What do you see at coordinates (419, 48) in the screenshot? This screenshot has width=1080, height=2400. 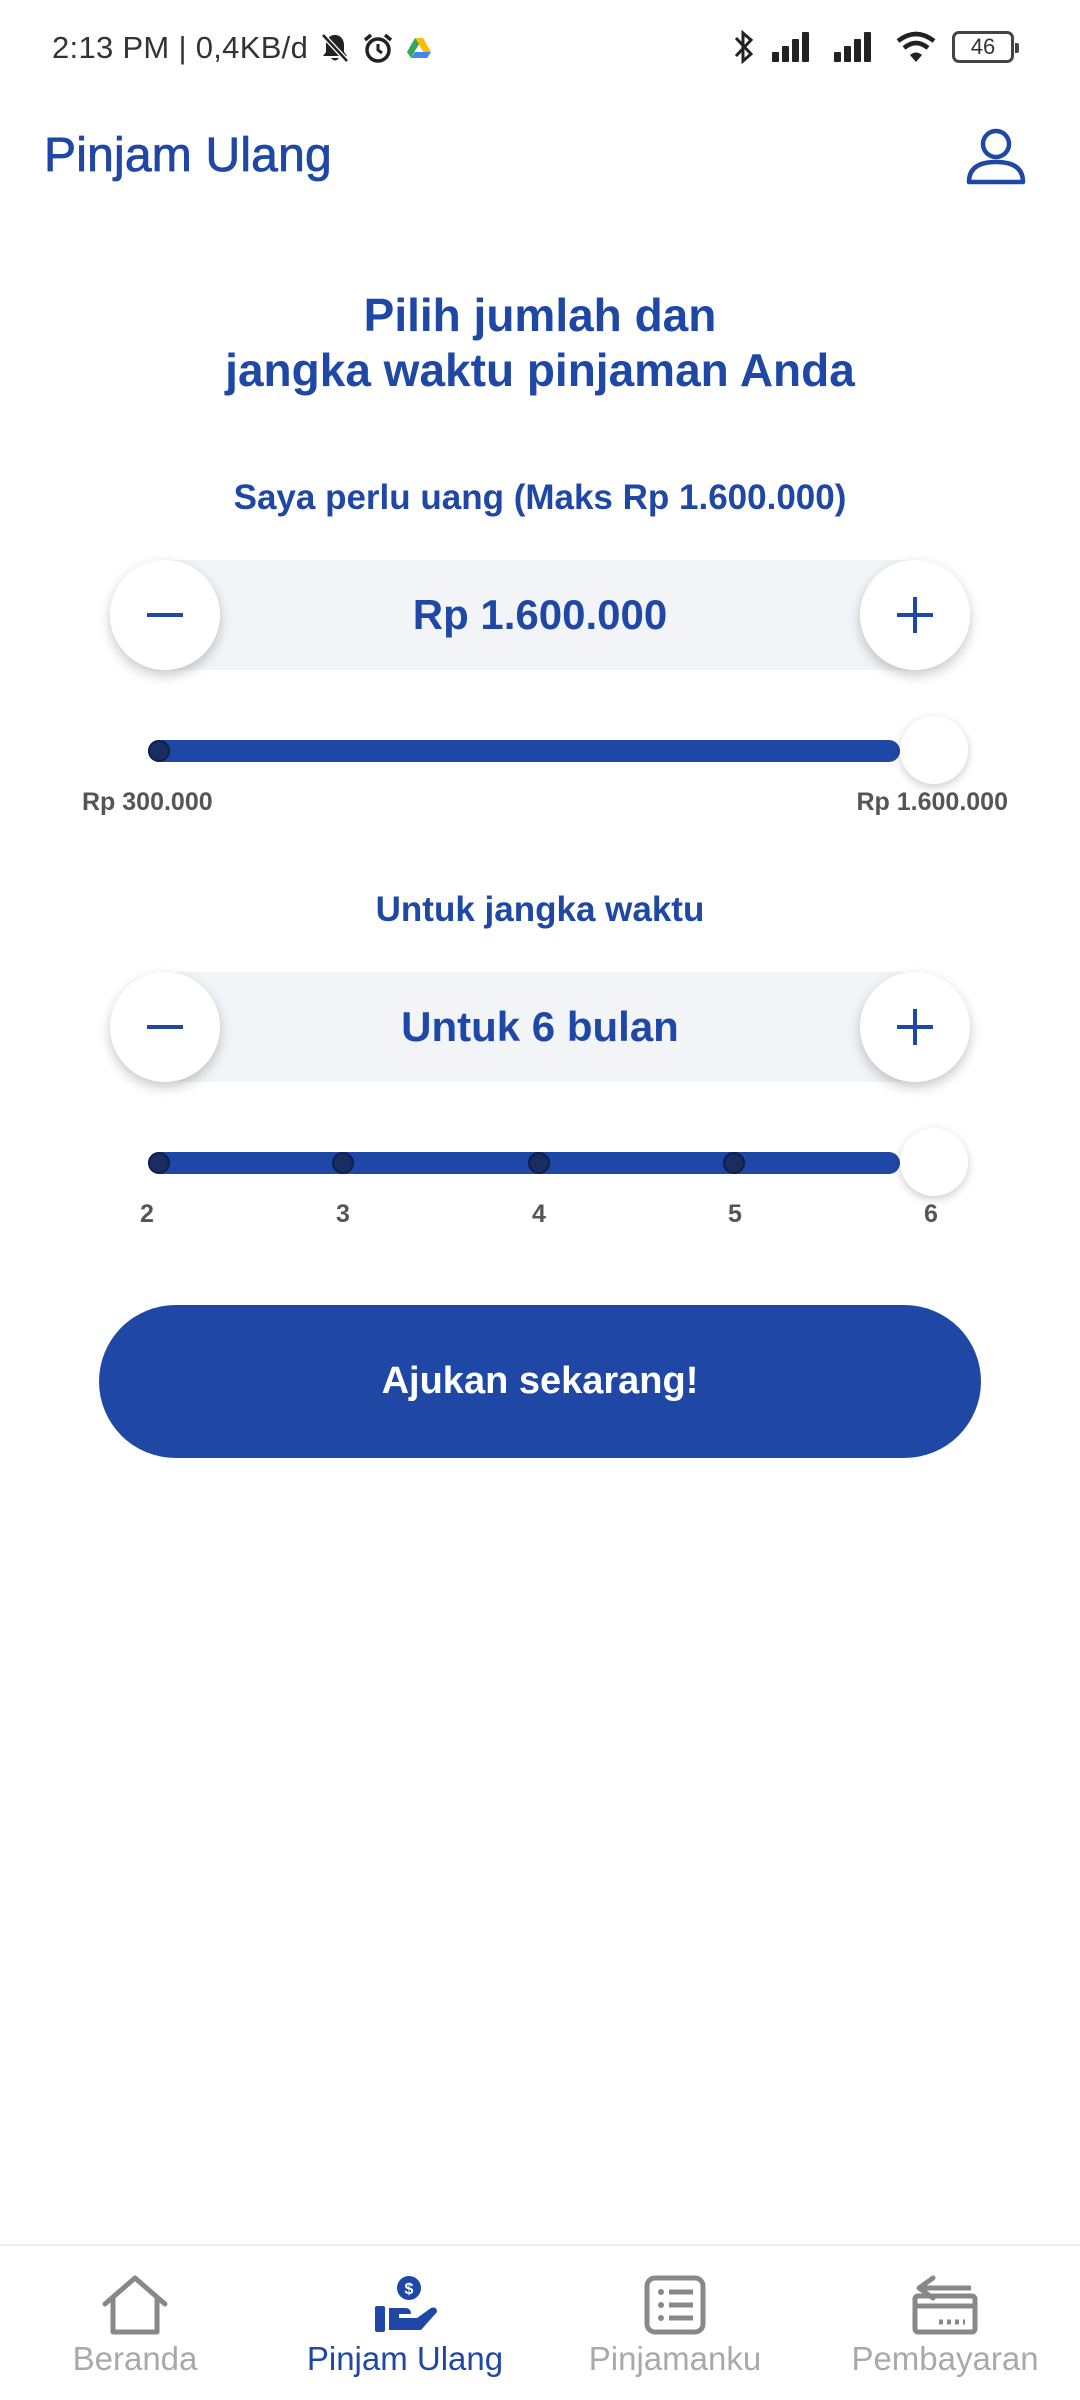 I see `drive-icon` at bounding box center [419, 48].